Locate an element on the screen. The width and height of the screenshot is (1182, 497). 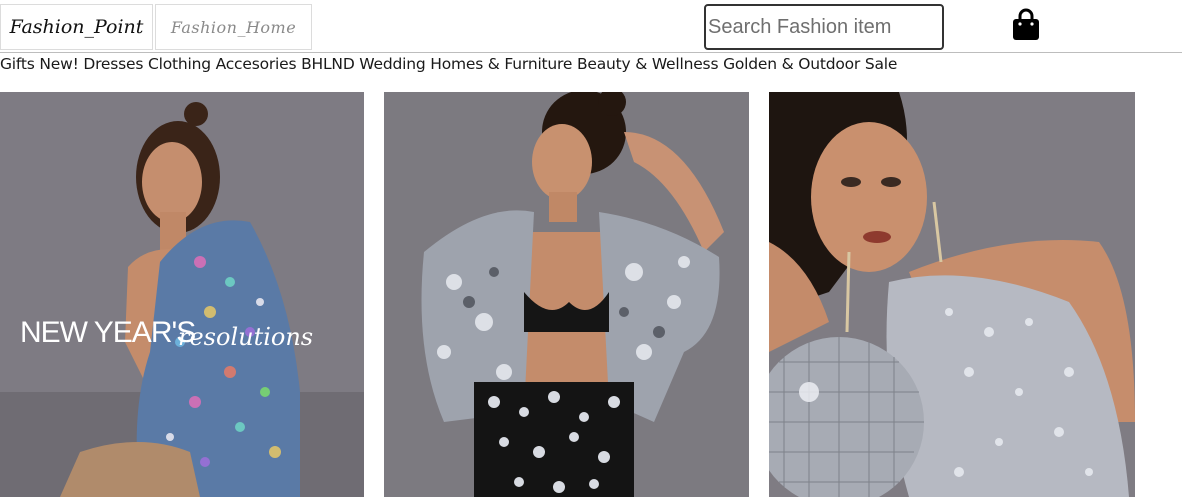
nav-item-new: New! is located at coordinates (58, 64).